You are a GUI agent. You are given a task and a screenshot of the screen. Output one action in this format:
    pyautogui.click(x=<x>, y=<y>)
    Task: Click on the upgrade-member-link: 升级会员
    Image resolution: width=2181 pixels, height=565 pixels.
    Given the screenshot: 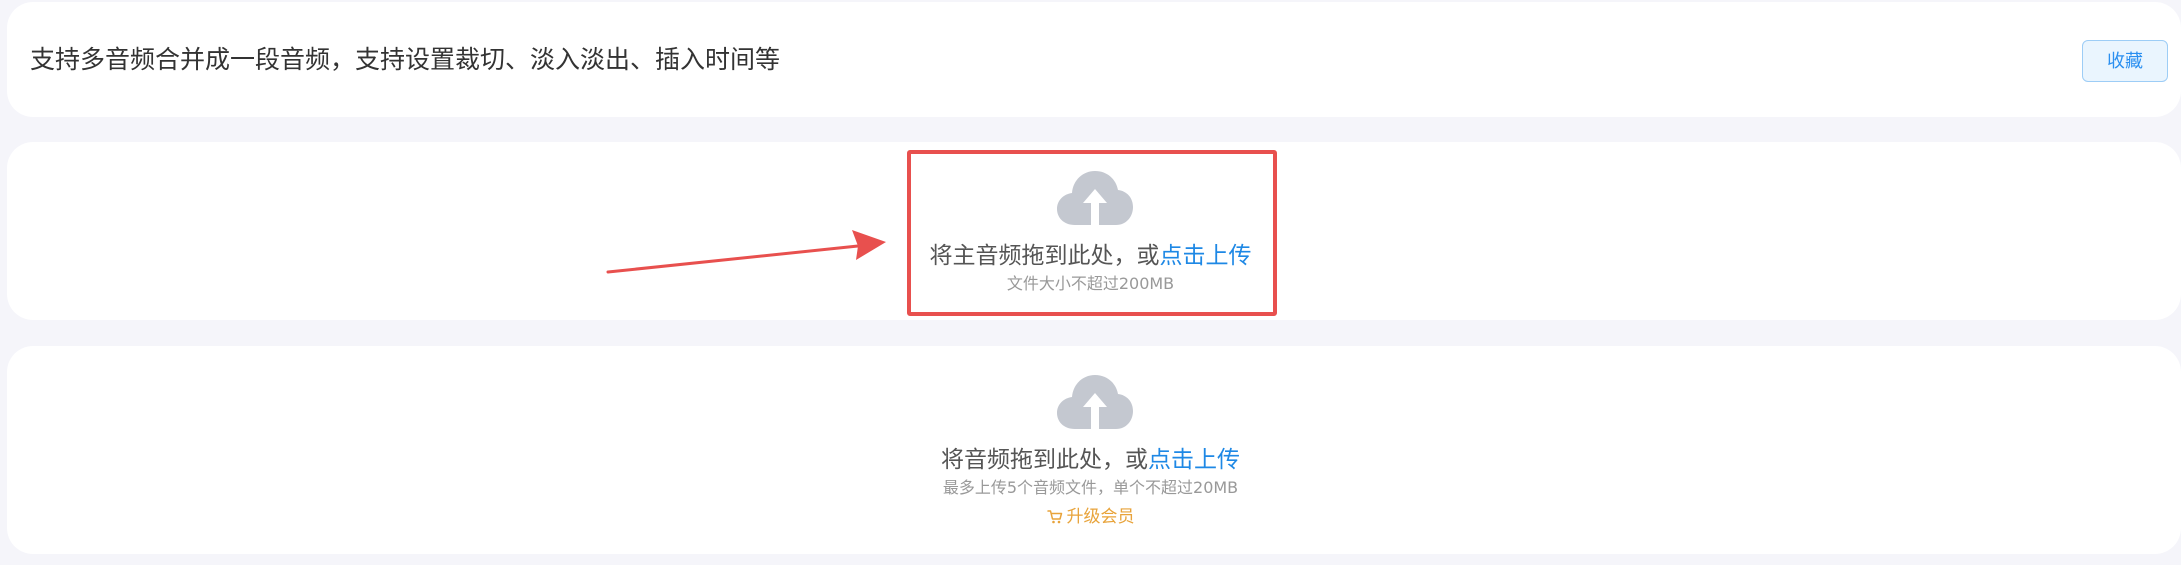 What is the action you would take?
    pyautogui.click(x=1090, y=517)
    